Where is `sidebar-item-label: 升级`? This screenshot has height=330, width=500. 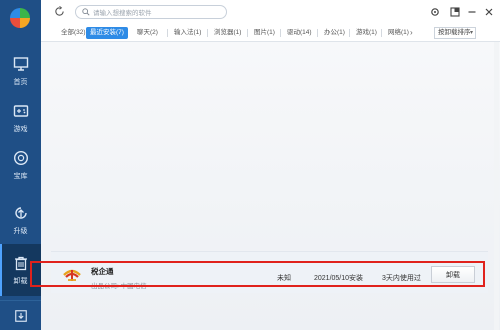
sidebar-item-label: 升级 is located at coordinates (20, 231).